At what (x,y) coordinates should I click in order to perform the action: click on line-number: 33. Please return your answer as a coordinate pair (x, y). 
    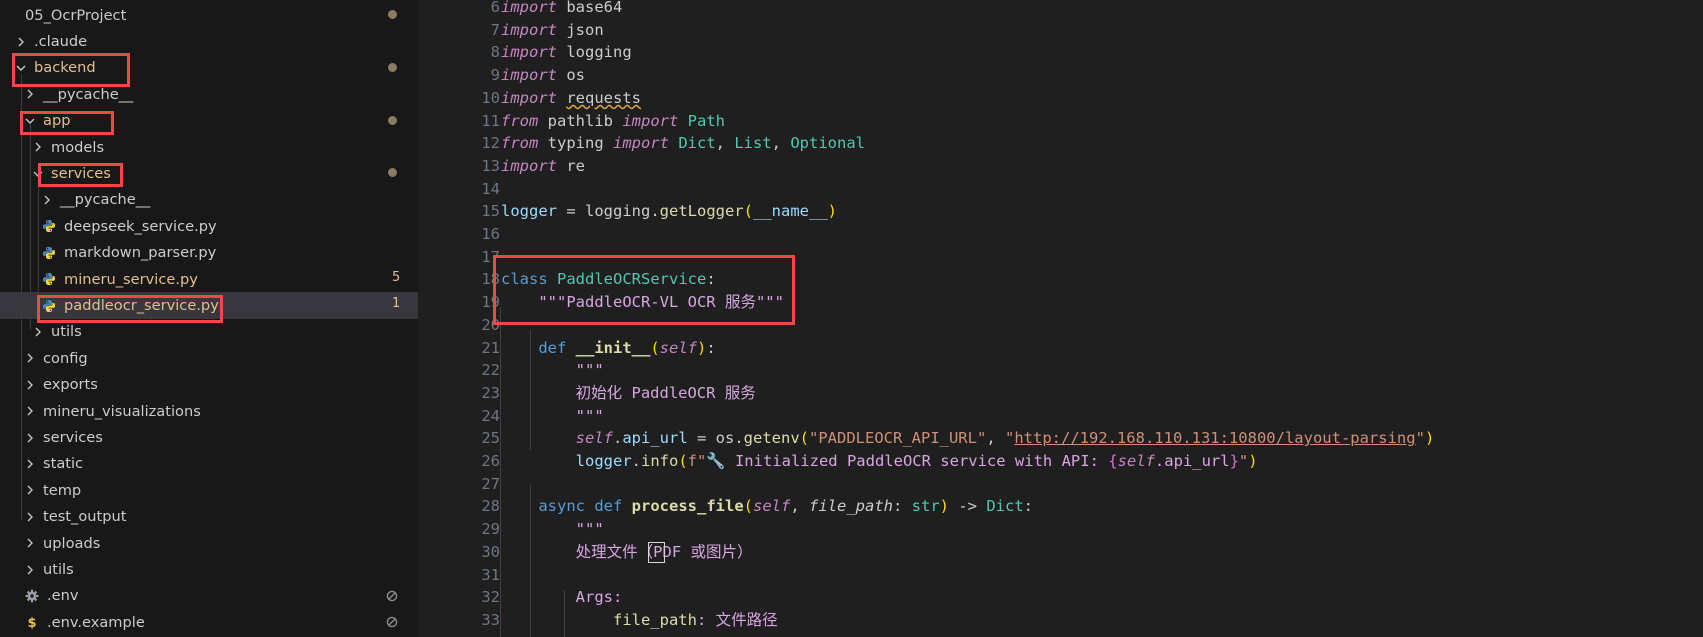
    Looking at the image, I should click on (490, 619).